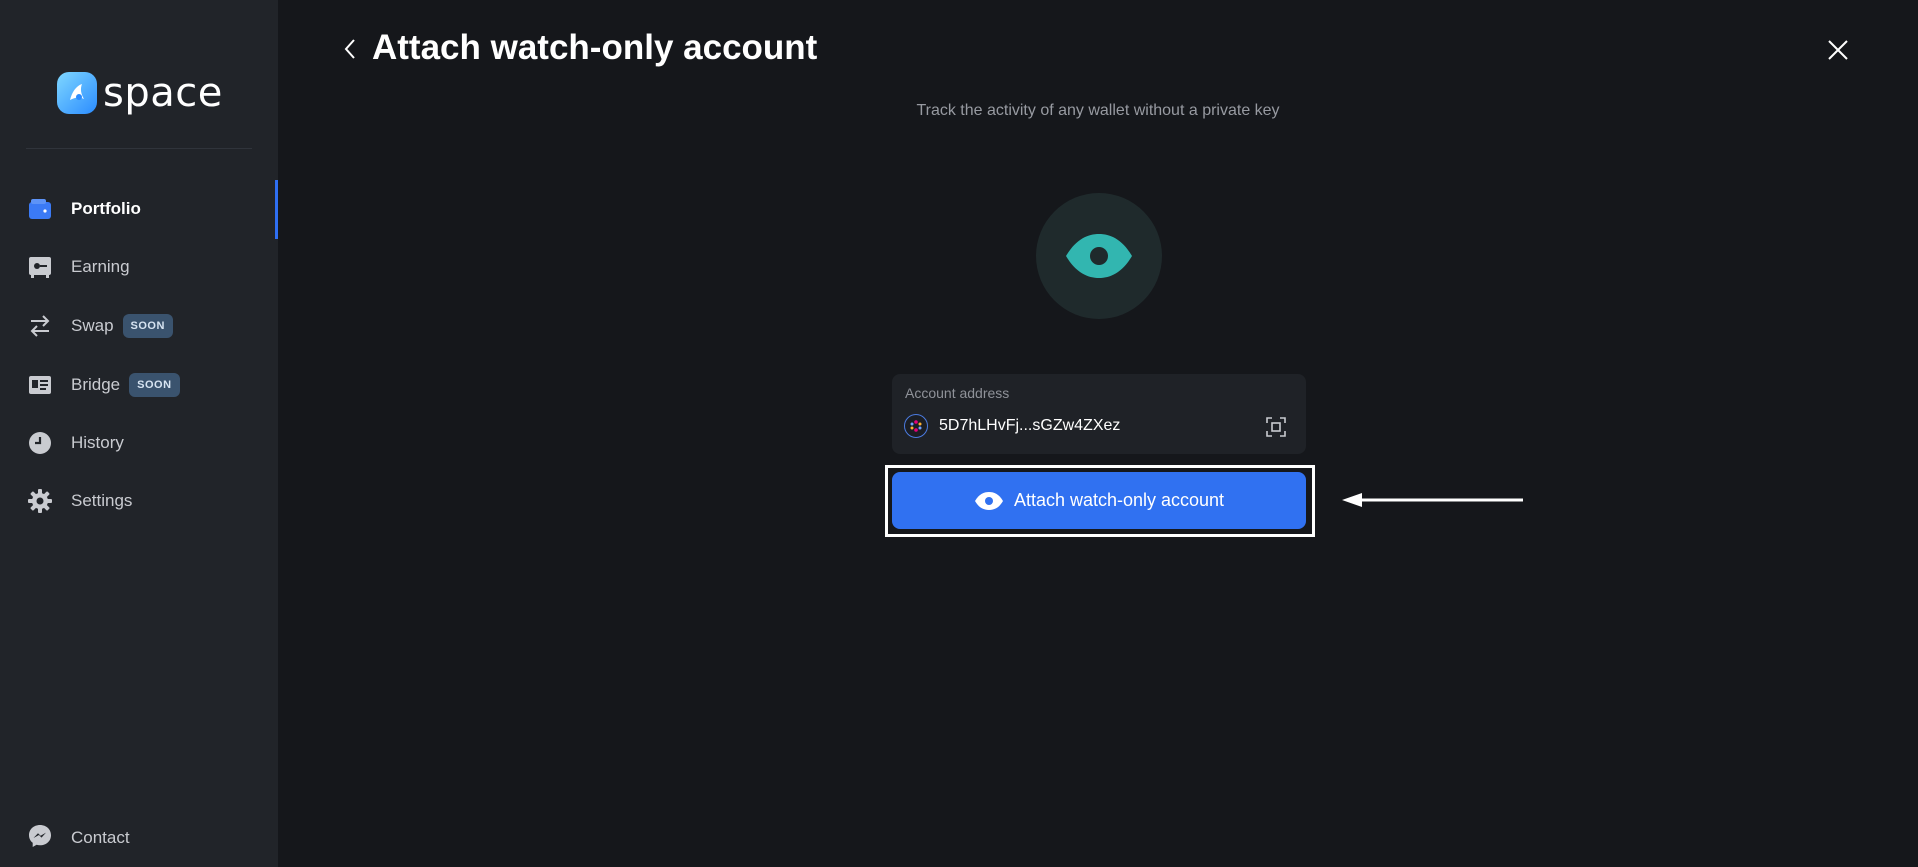 This screenshot has width=1918, height=867. I want to click on messenger-icon, so click(40, 838).